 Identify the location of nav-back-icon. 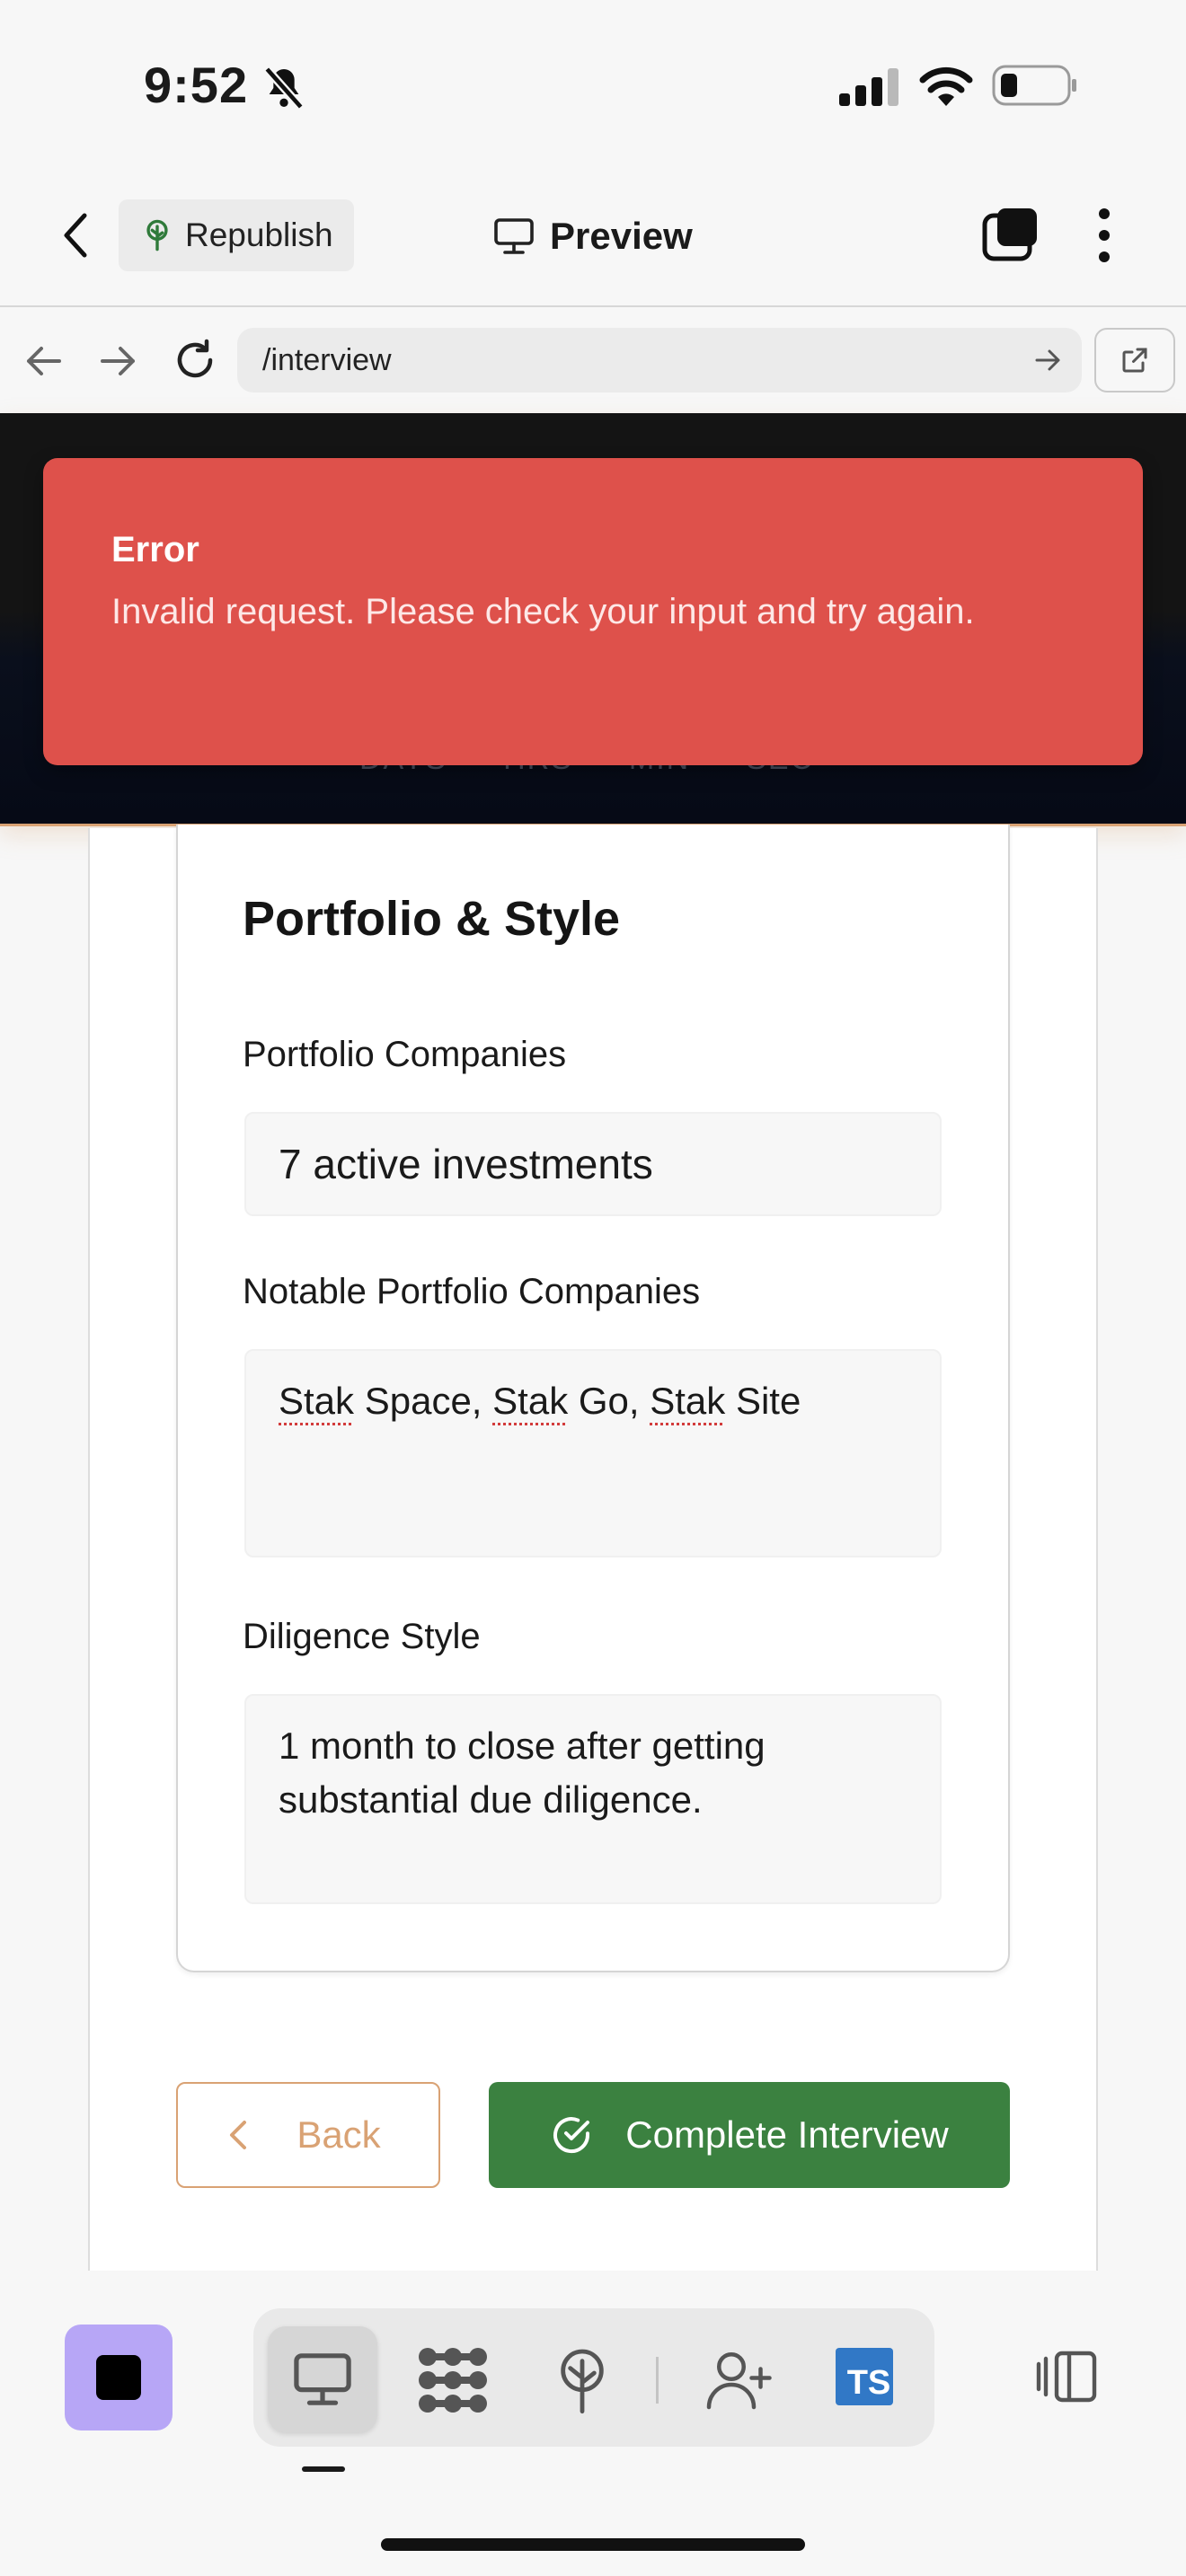
(43, 361).